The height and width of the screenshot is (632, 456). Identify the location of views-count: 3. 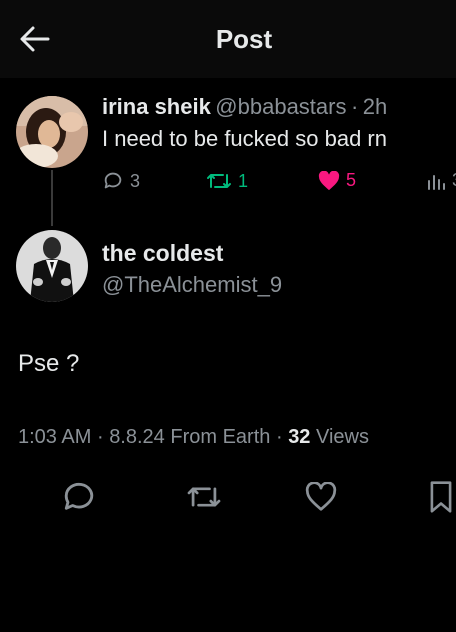
(454, 180).